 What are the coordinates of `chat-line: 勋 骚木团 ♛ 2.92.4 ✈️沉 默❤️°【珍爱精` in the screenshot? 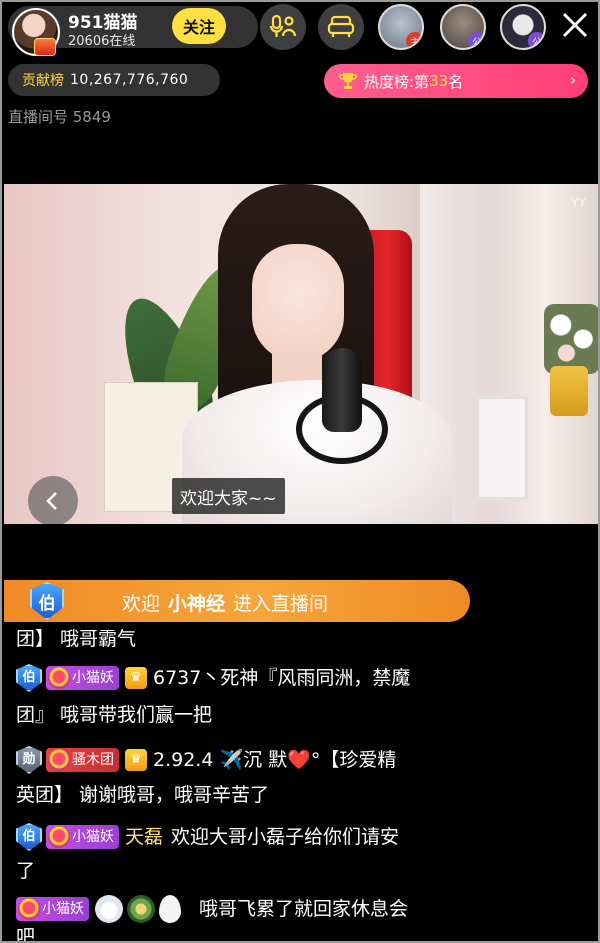 It's located at (206, 760).